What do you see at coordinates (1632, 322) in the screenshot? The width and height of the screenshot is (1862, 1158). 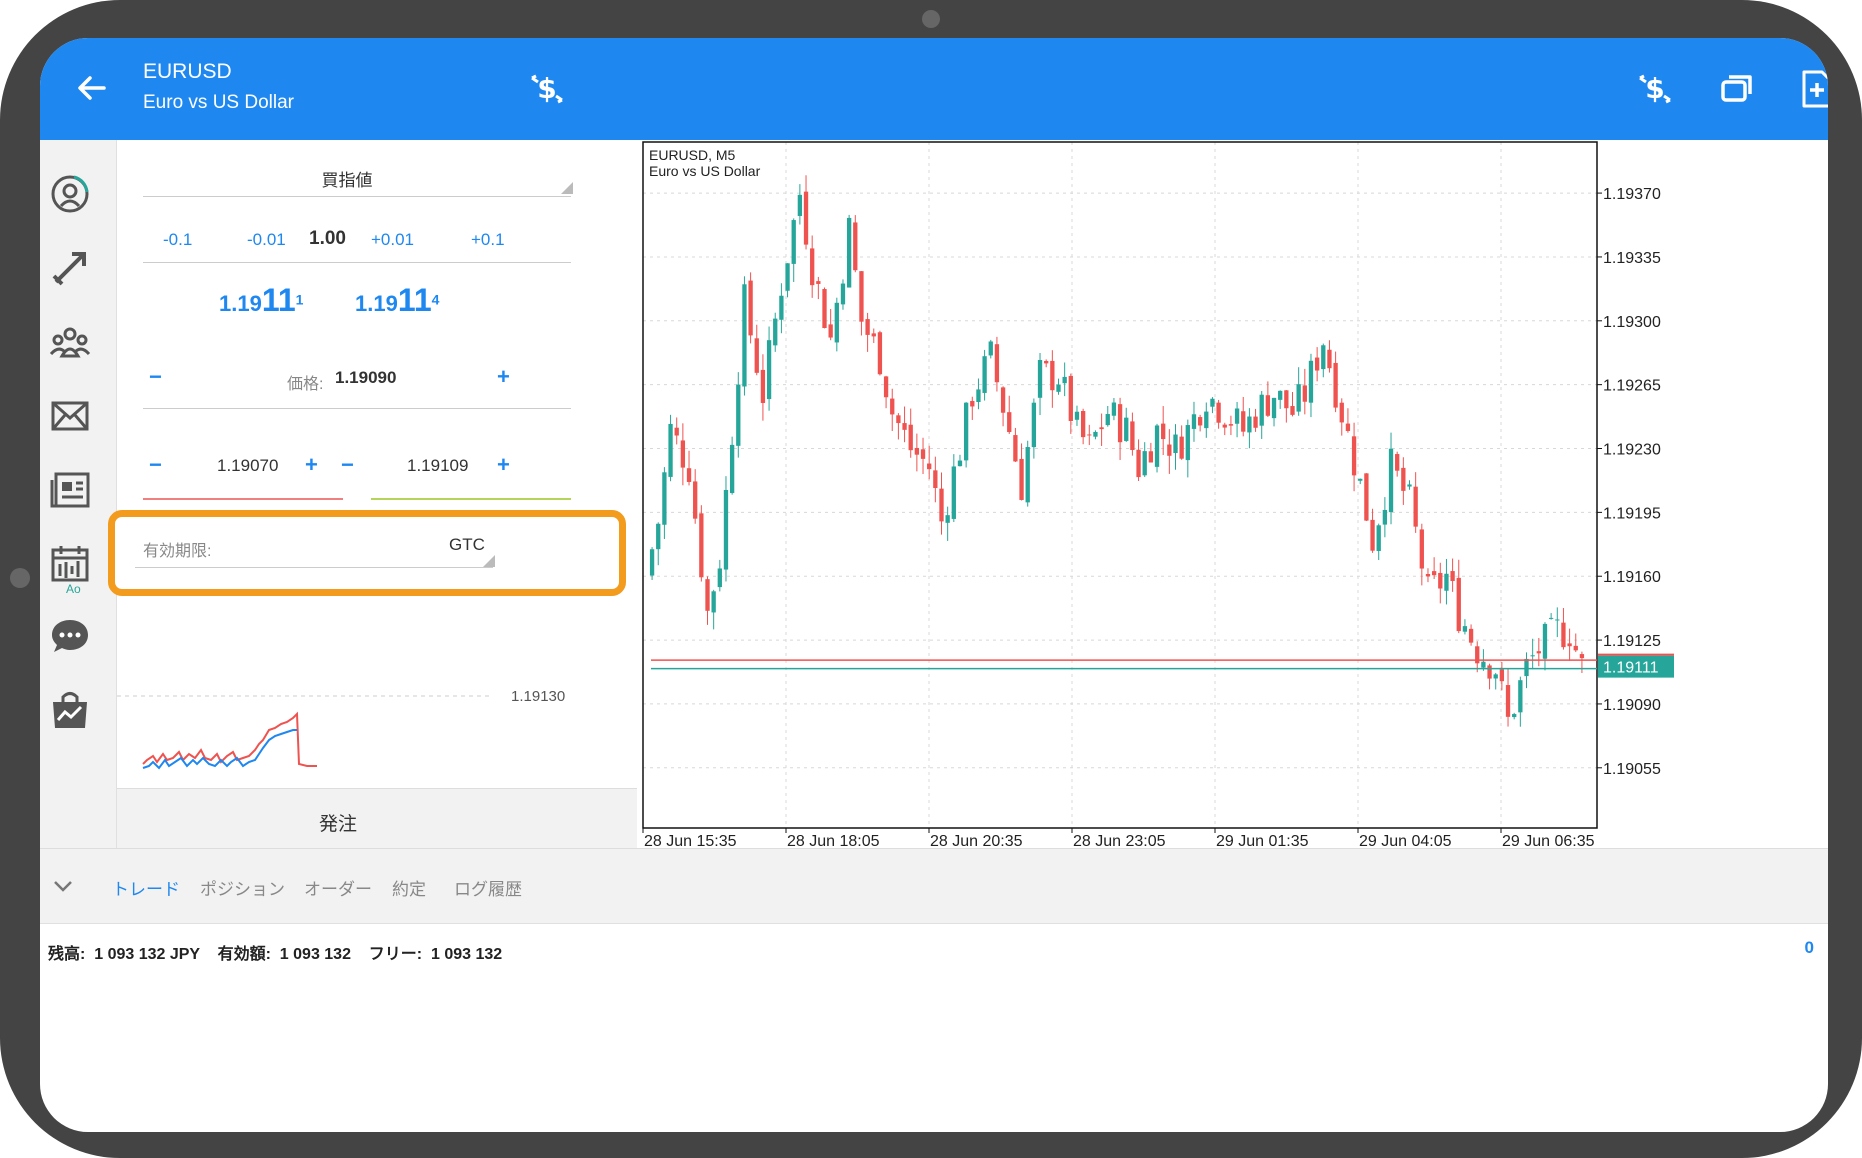 I see `y-tick-label: 1.19300` at bounding box center [1632, 322].